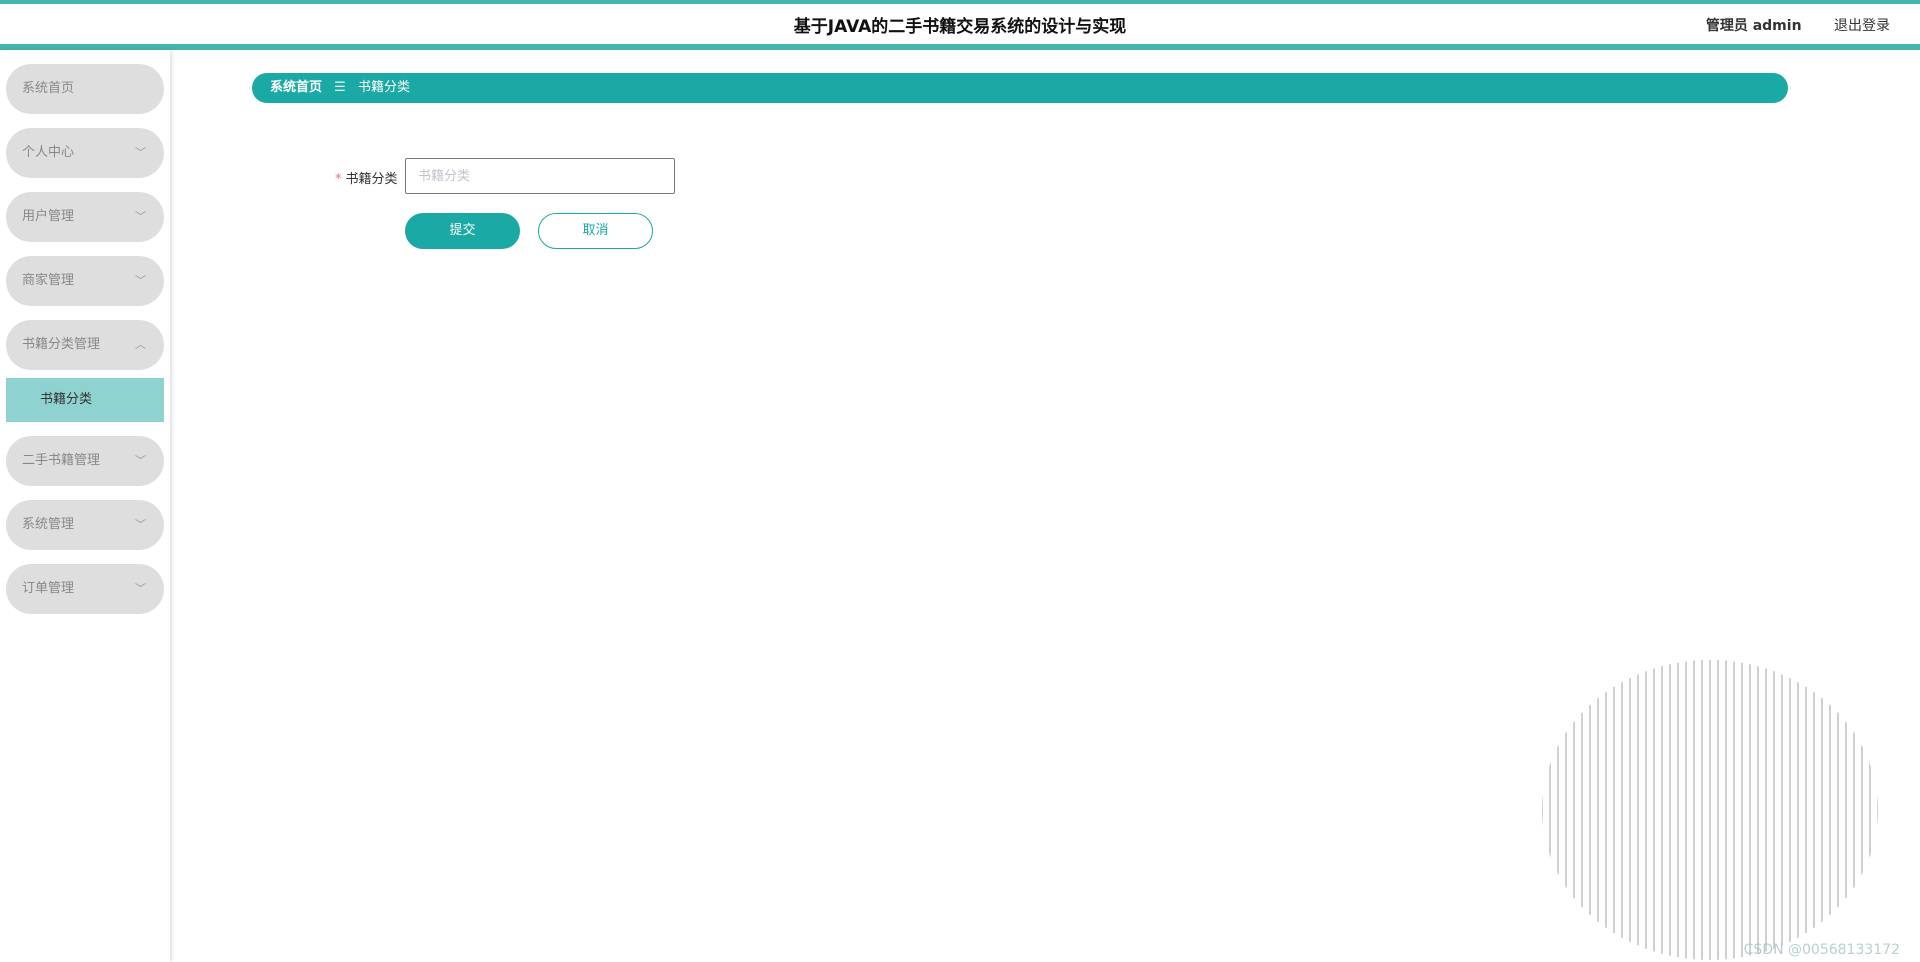 Image resolution: width=1920 pixels, height=962 pixels. I want to click on sidebar-item-user-management: 用户管理 ﹀, so click(85, 217).